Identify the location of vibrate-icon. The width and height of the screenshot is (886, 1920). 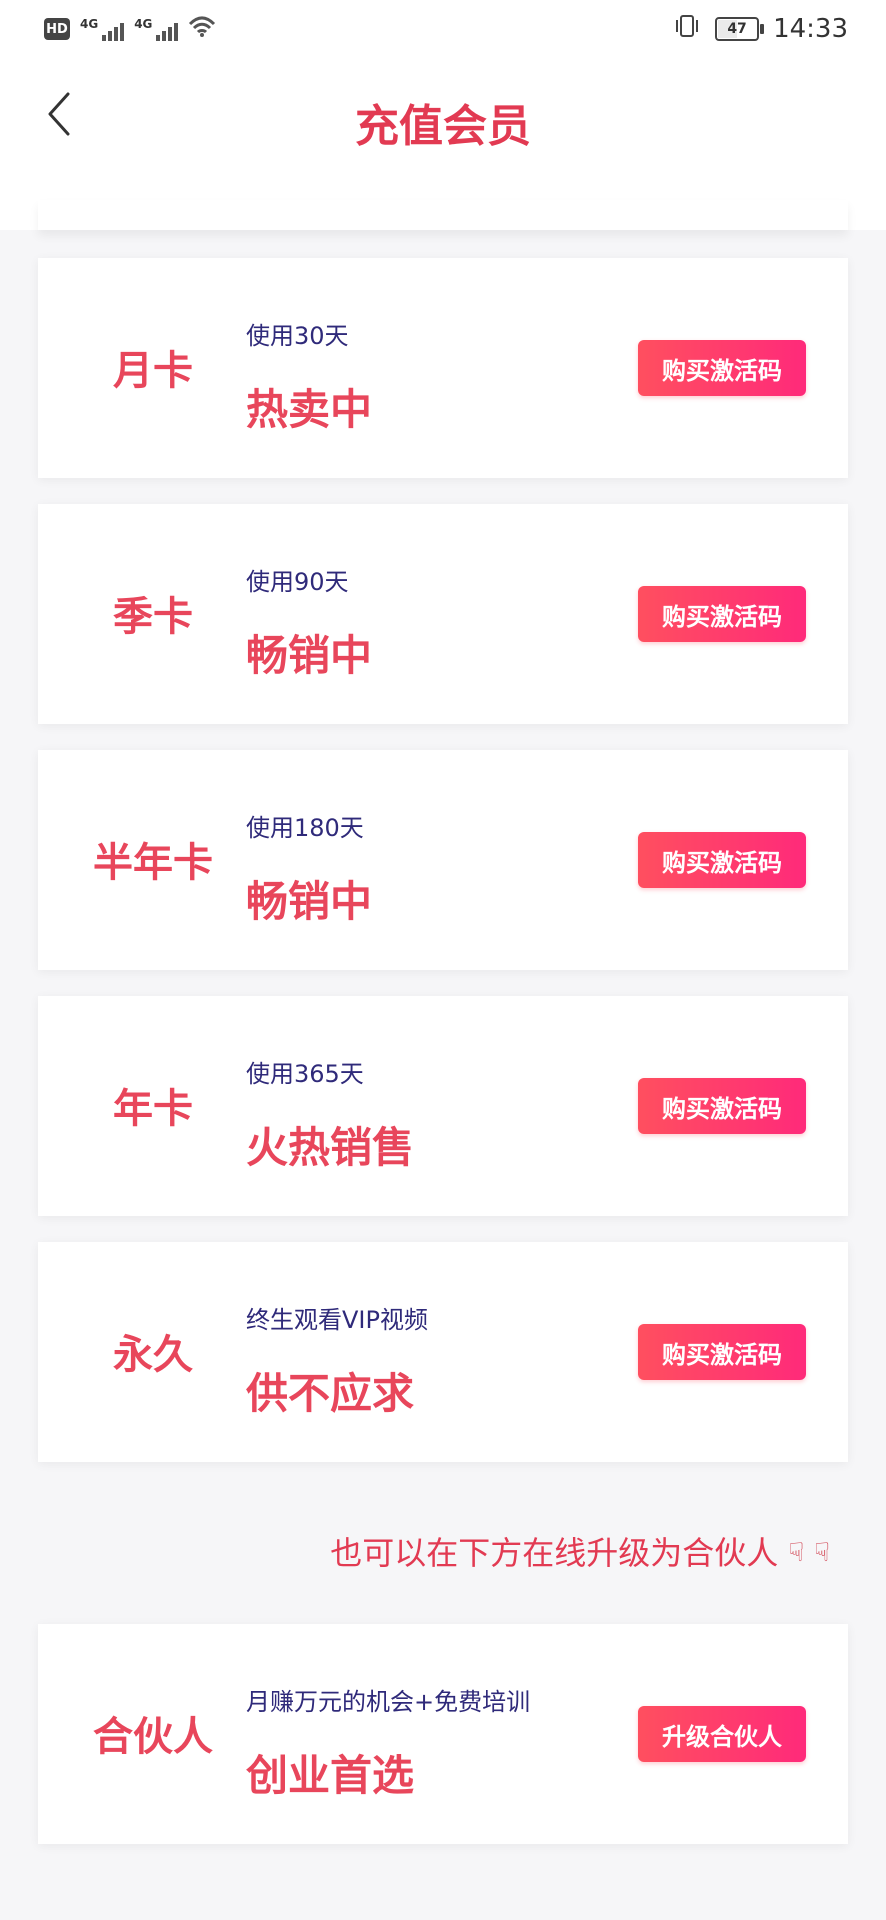
(687, 29).